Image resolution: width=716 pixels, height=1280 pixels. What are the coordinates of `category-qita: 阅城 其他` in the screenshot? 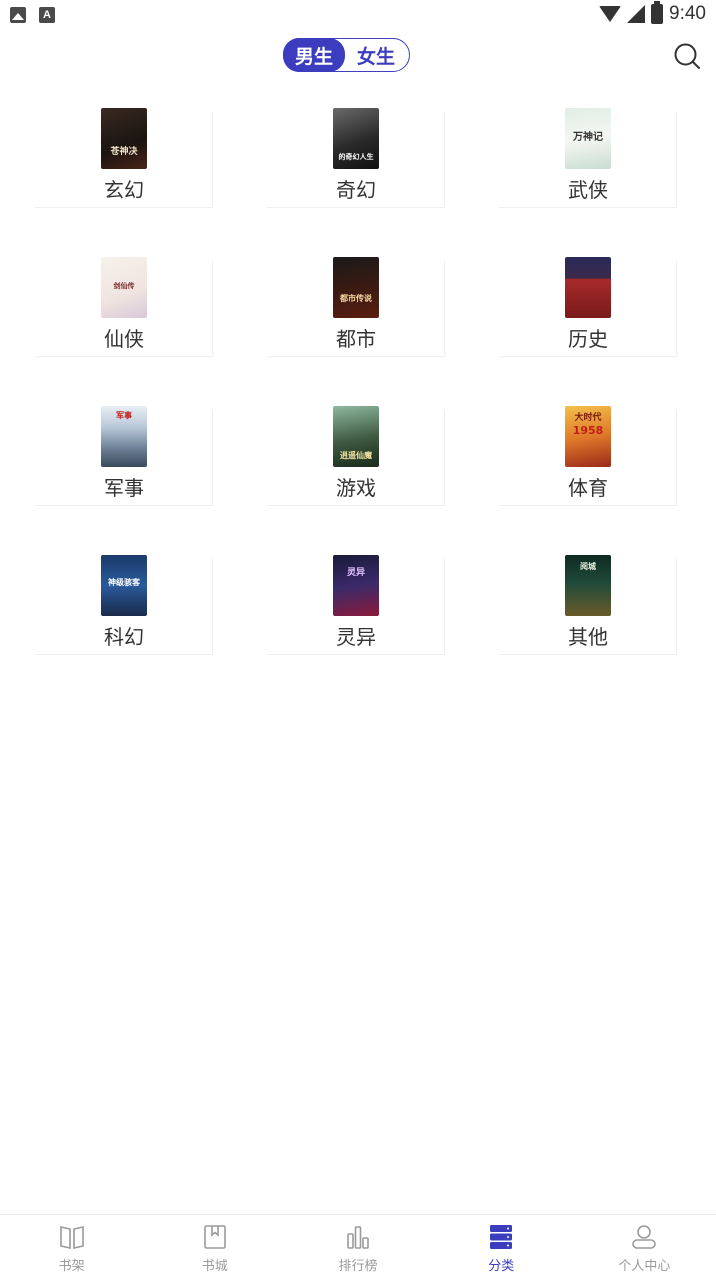 It's located at (588, 603).